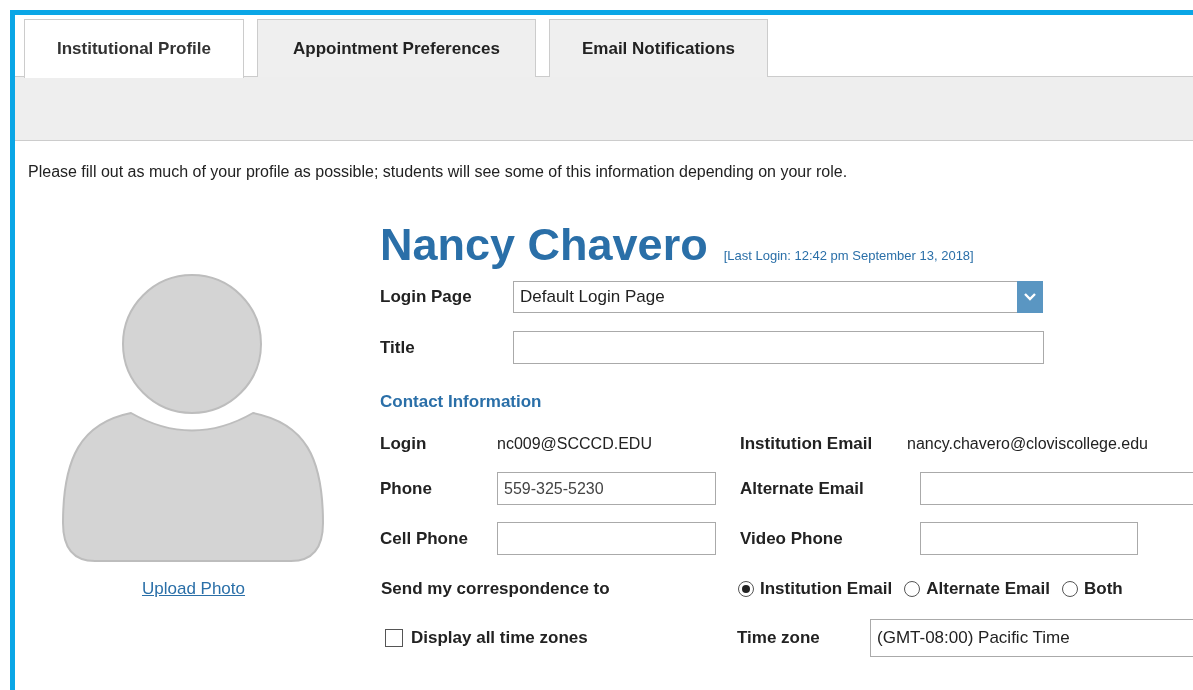  I want to click on avatar-placeholder-icon, so click(192, 418).